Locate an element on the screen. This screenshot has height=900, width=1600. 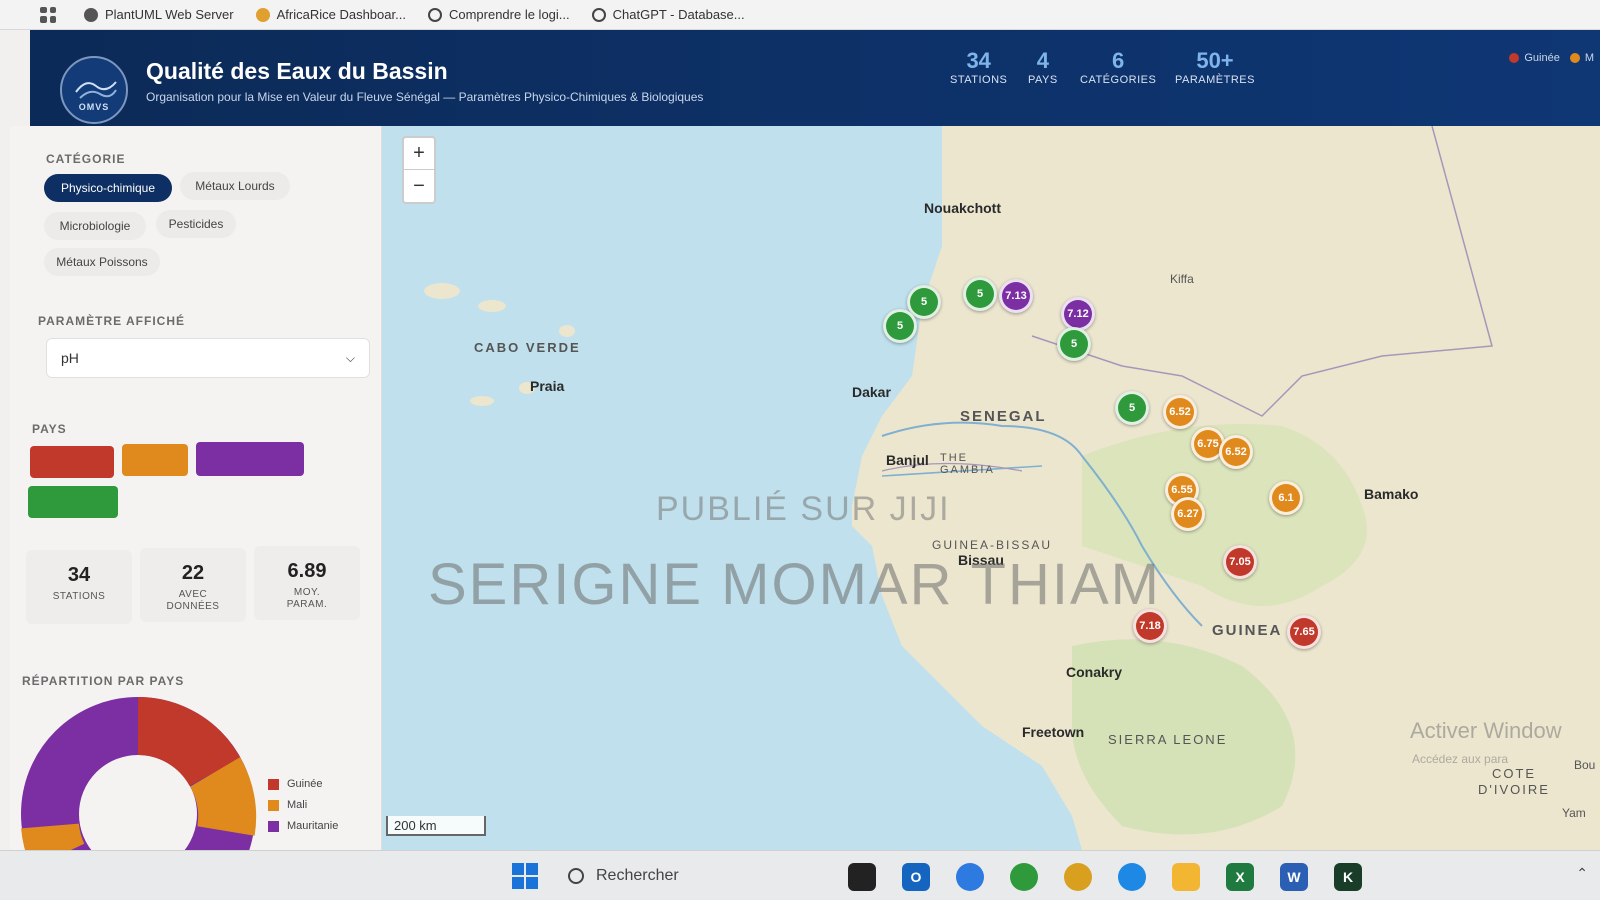
windows-activation-subtitle: Accédez aux para is located at coordinates (1460, 759).